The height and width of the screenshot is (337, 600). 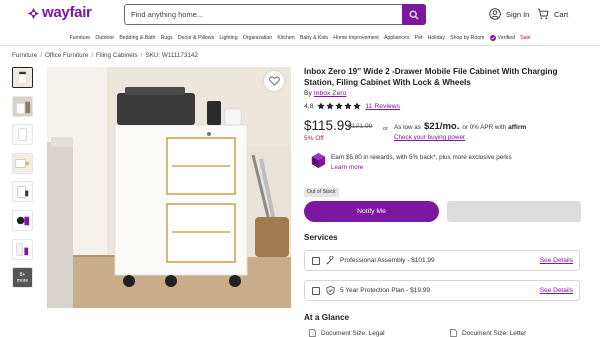 I want to click on nav-item-pet: Pet, so click(x=419, y=38).